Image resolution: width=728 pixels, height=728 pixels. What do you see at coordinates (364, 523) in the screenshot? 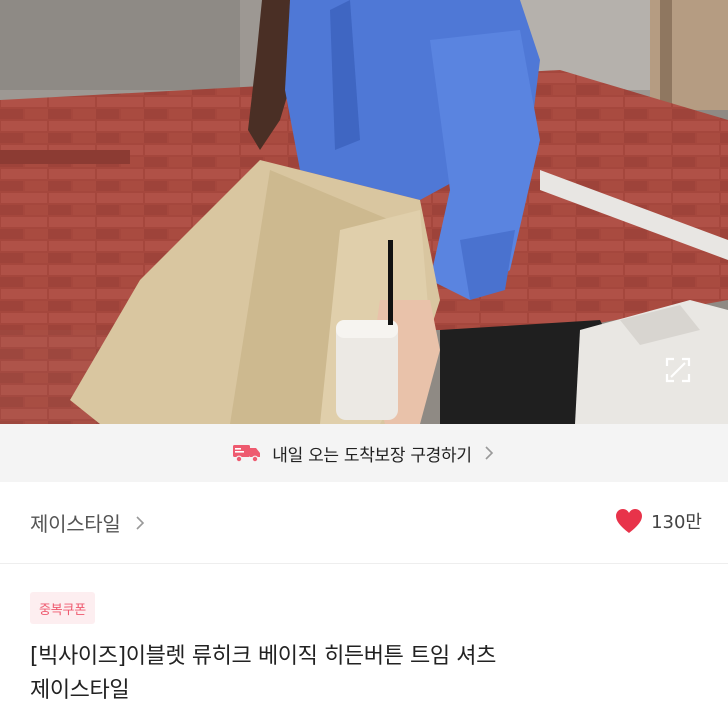
I see `store-row: 제이스타일 130만` at bounding box center [364, 523].